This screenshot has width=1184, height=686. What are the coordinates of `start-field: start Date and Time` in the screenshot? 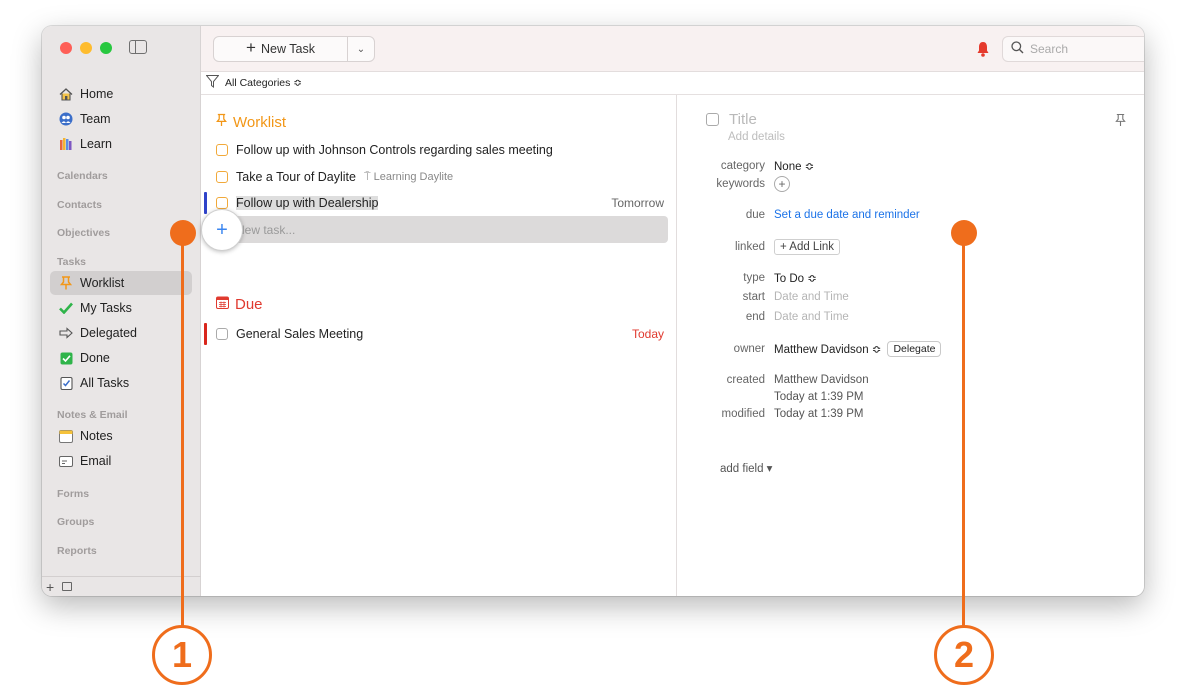 It's located at (911, 297).